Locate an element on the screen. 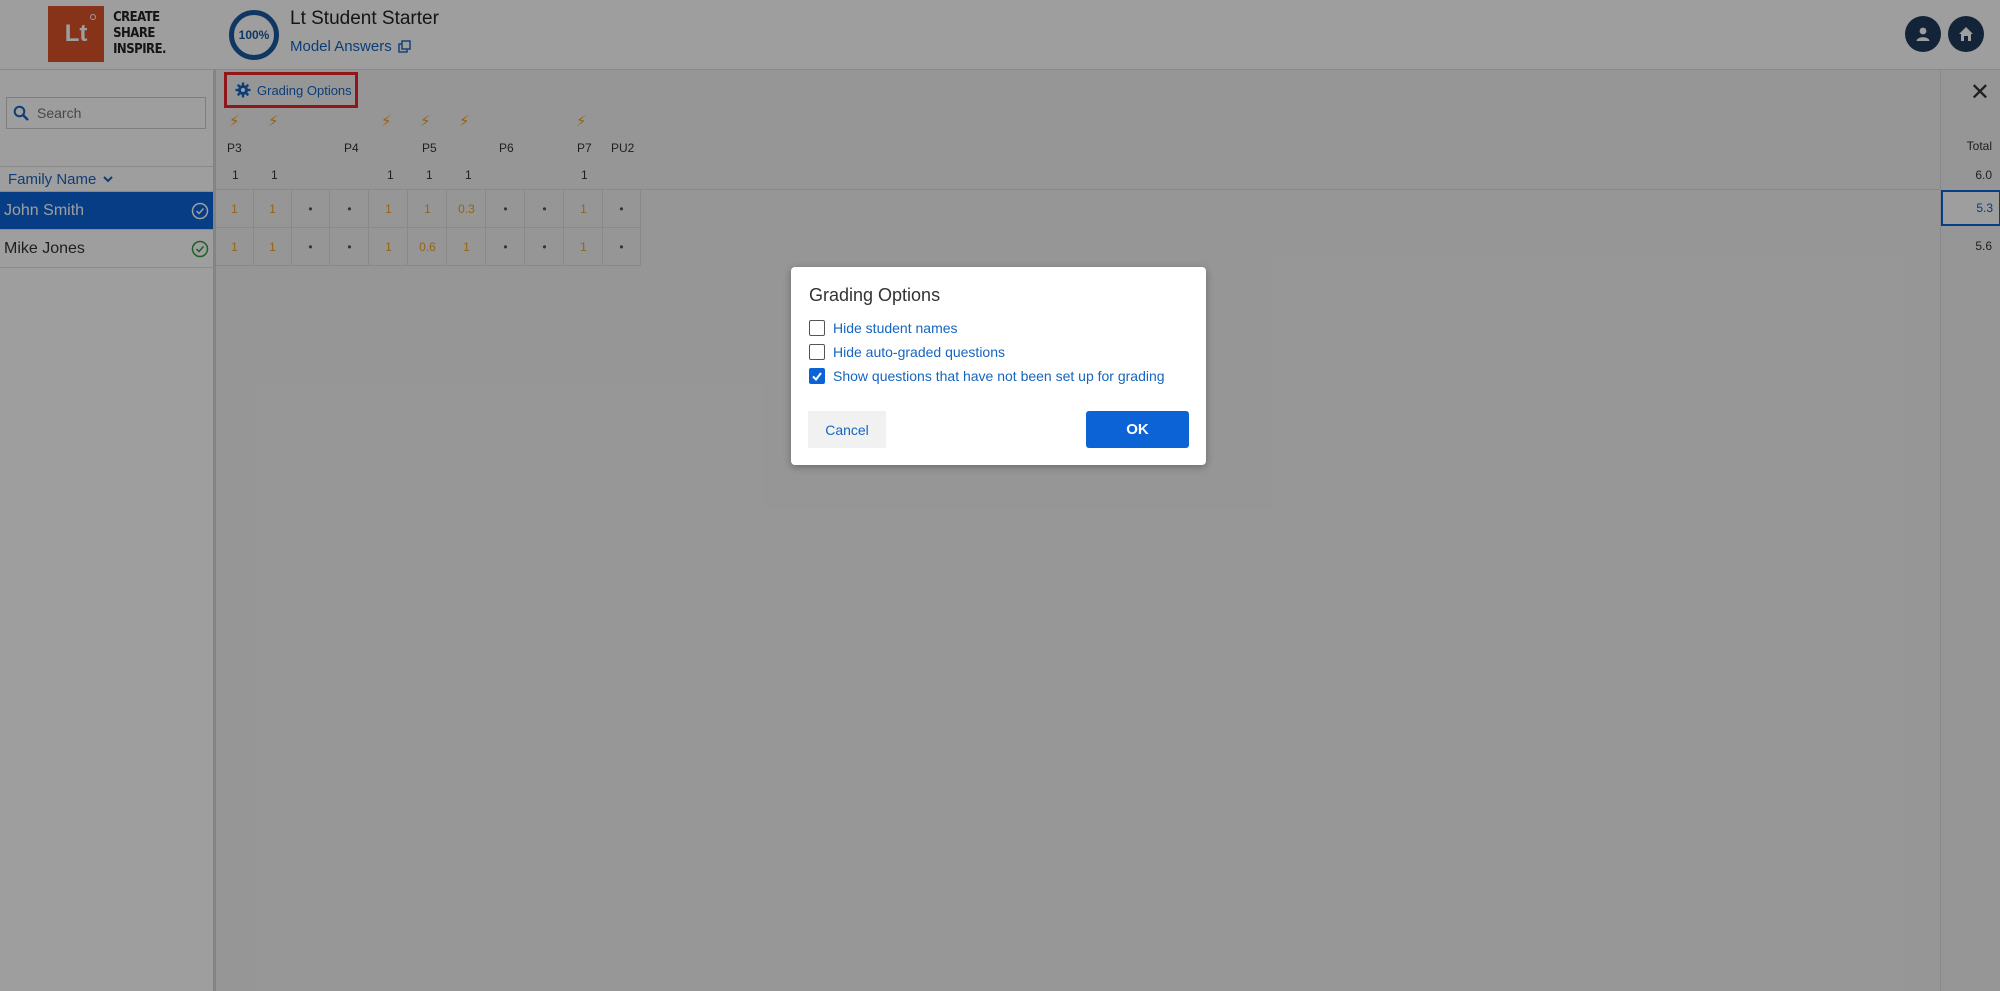 The image size is (2000, 991). hide-auto-graded-checkbox is located at coordinates (817, 352).